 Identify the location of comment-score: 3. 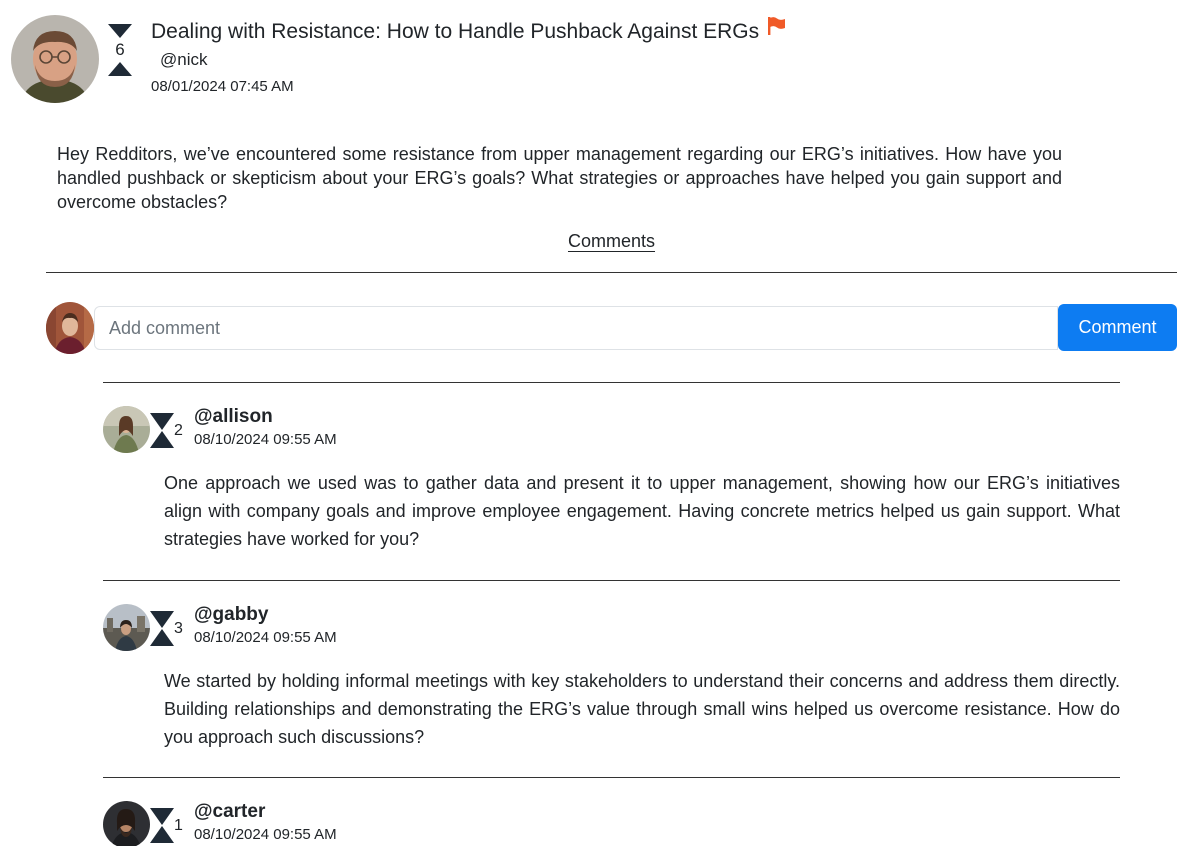
(178, 628).